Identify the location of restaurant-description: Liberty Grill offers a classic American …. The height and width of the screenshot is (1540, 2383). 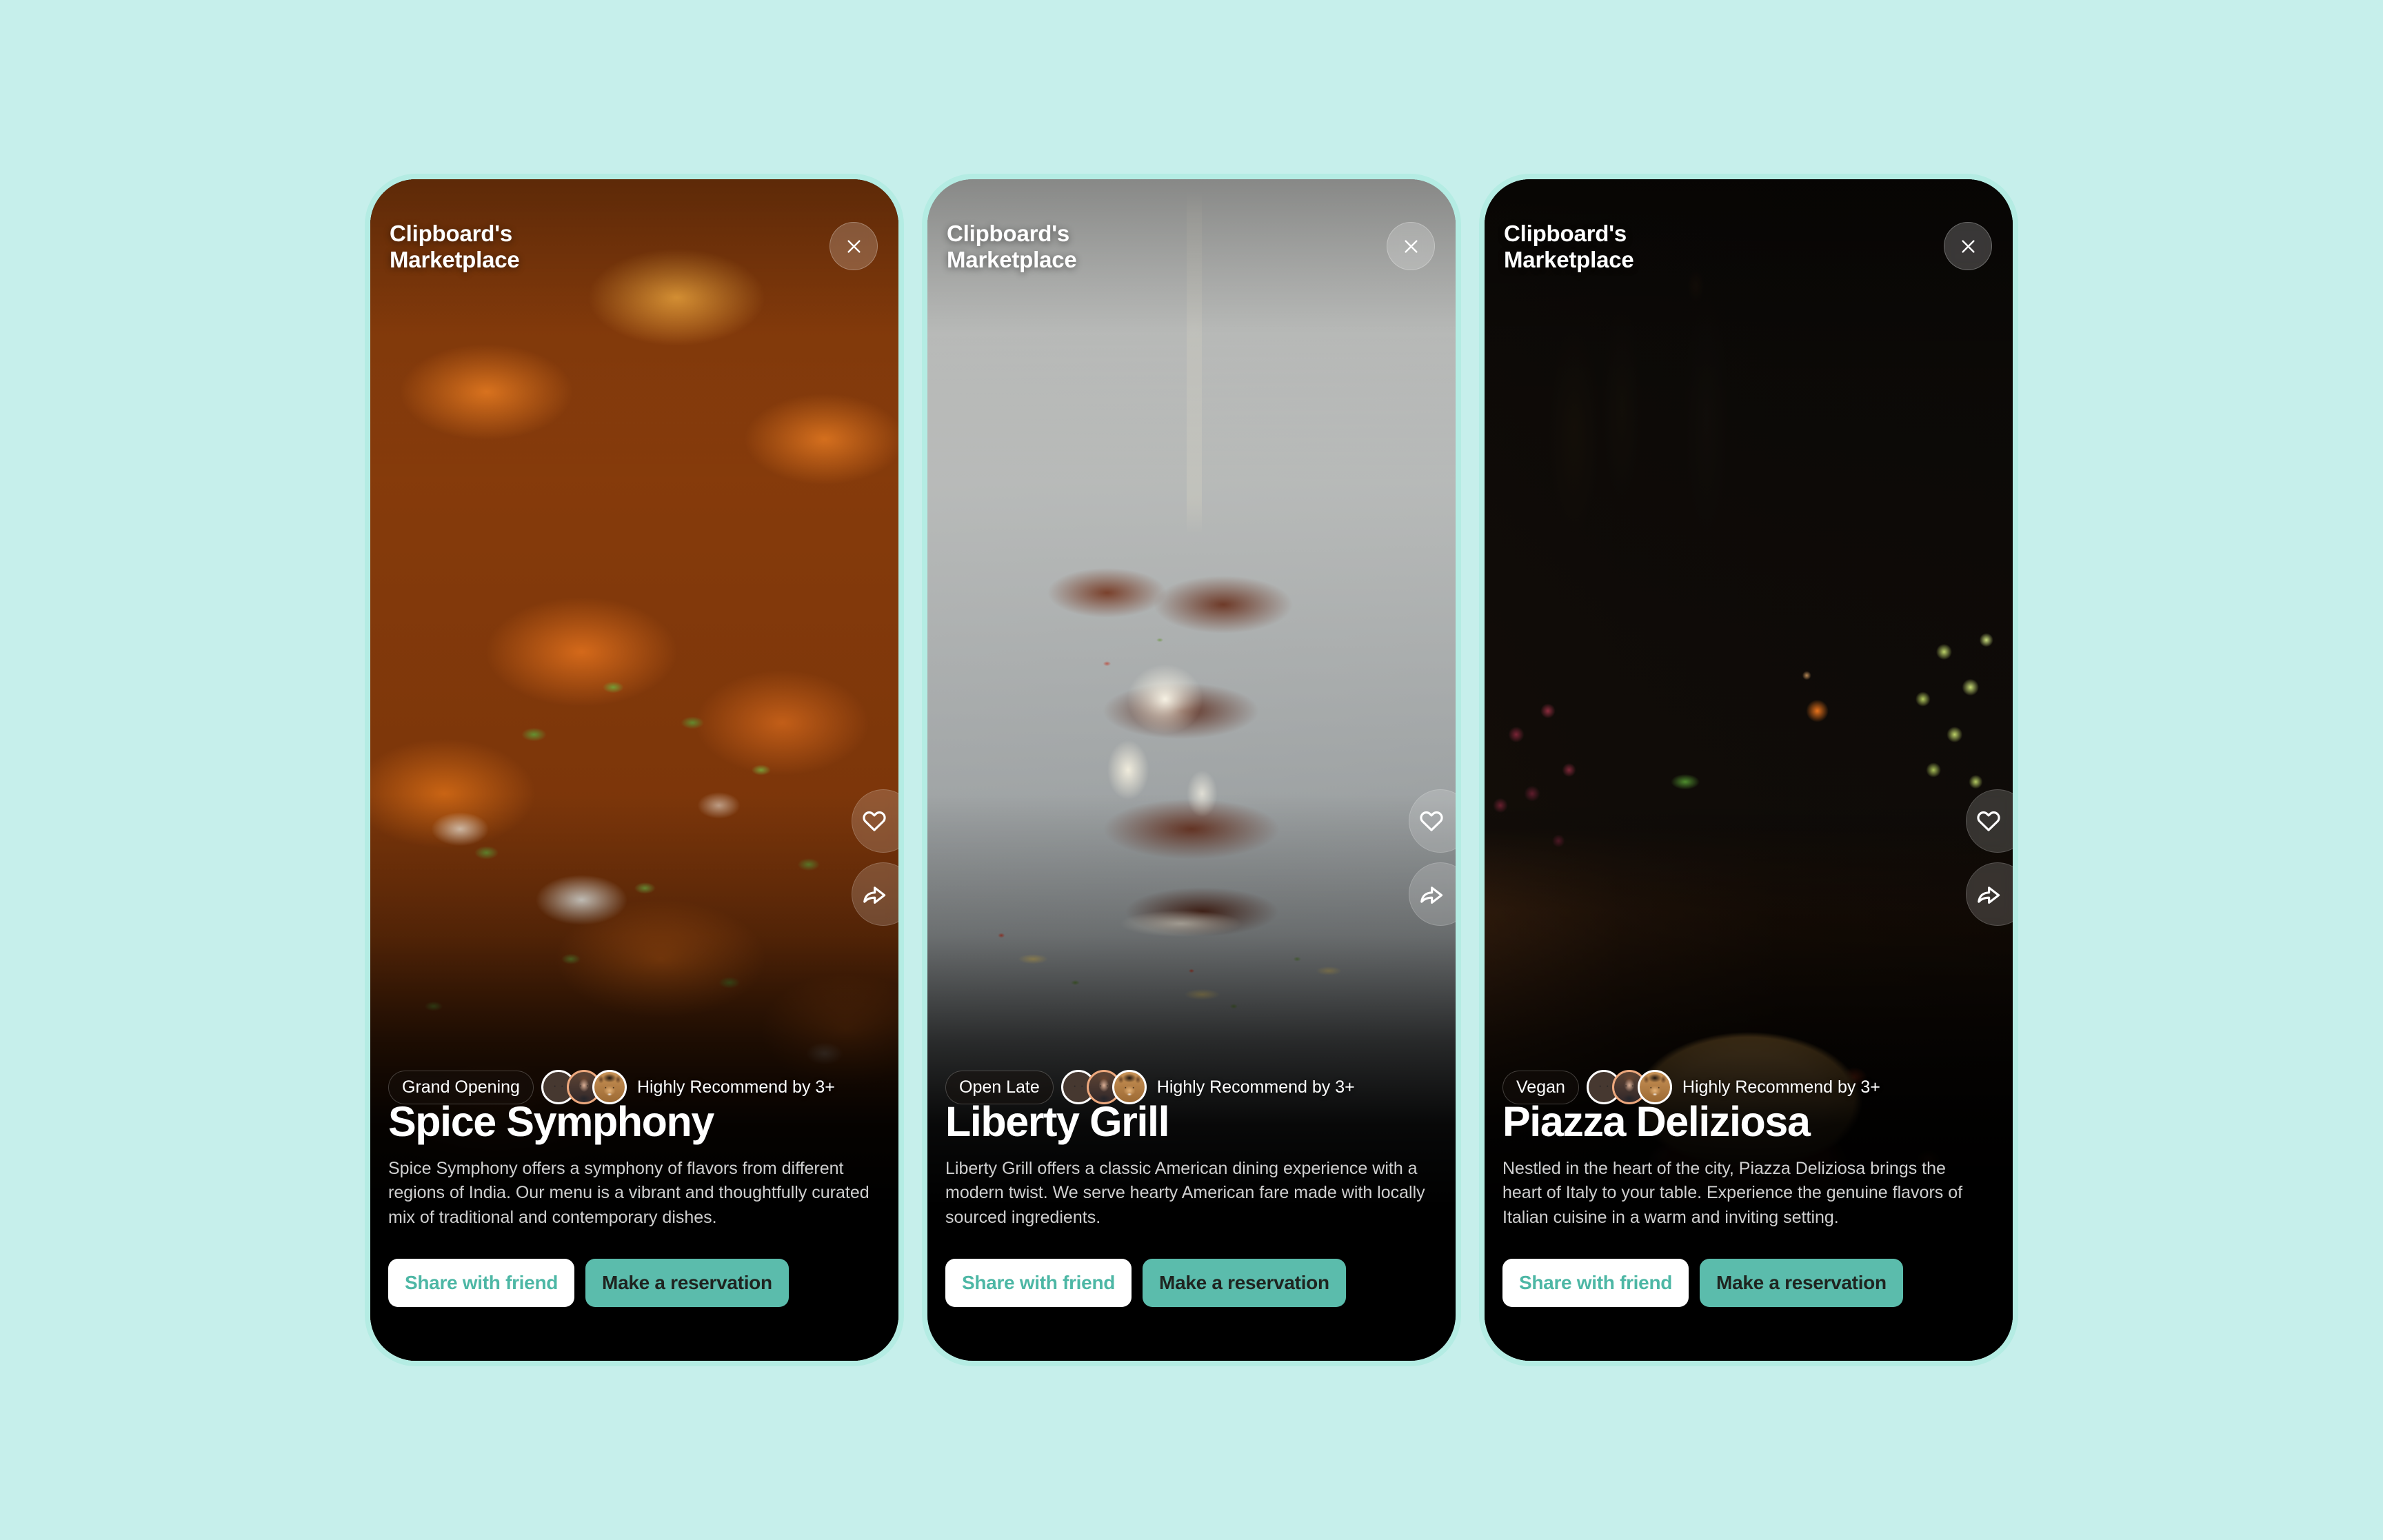
(1185, 1193).